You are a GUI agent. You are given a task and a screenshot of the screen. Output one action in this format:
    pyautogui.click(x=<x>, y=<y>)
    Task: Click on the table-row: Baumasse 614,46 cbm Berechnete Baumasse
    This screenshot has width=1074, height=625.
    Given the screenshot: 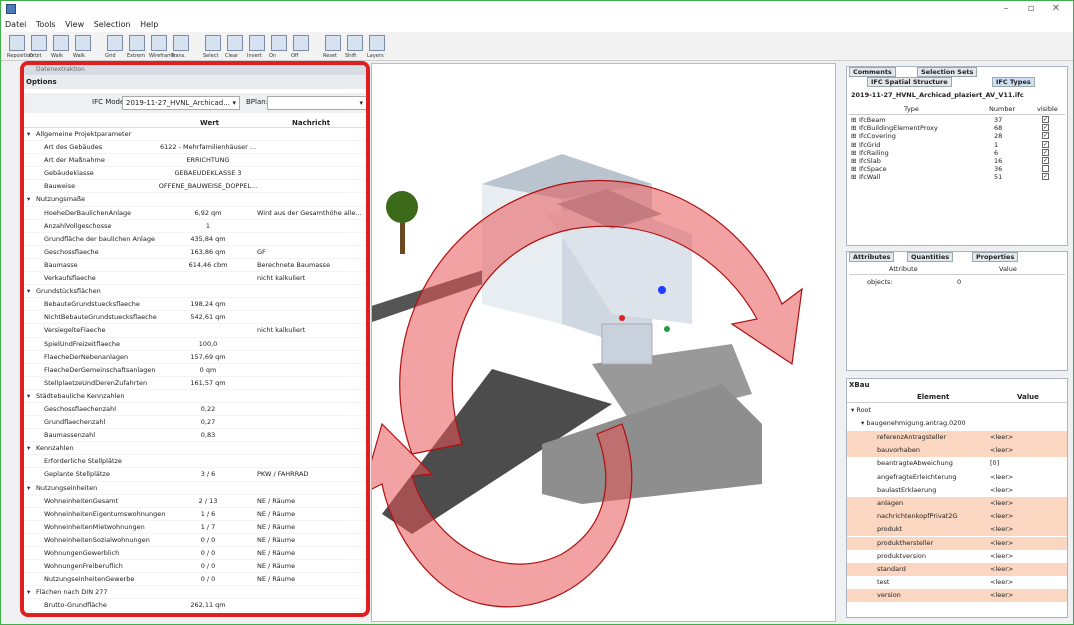 What is the action you would take?
    pyautogui.click(x=195, y=266)
    